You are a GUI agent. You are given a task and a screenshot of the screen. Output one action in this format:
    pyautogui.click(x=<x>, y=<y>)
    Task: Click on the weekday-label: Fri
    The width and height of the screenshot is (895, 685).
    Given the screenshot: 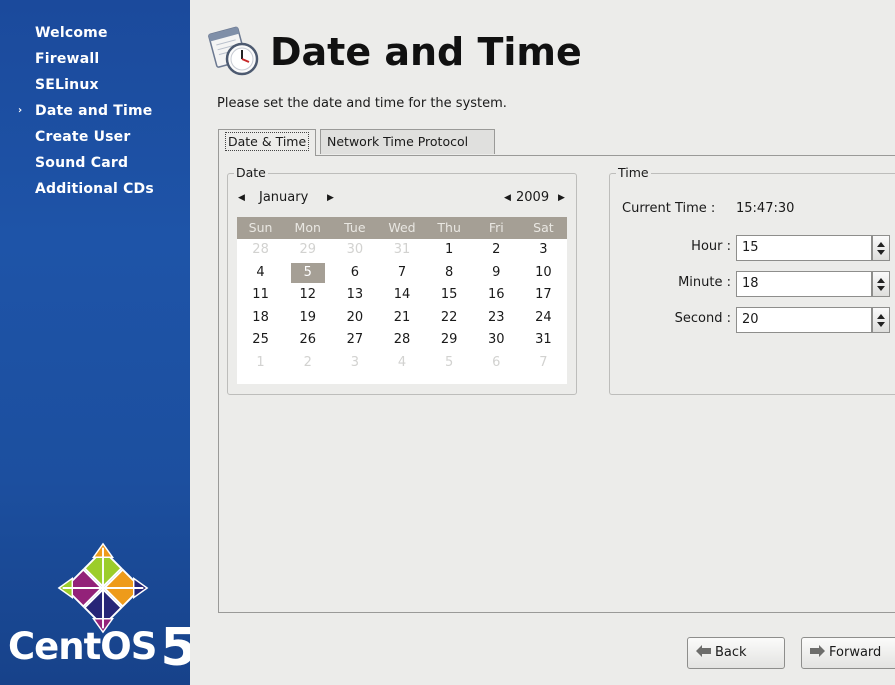 What is the action you would take?
    pyautogui.click(x=496, y=227)
    